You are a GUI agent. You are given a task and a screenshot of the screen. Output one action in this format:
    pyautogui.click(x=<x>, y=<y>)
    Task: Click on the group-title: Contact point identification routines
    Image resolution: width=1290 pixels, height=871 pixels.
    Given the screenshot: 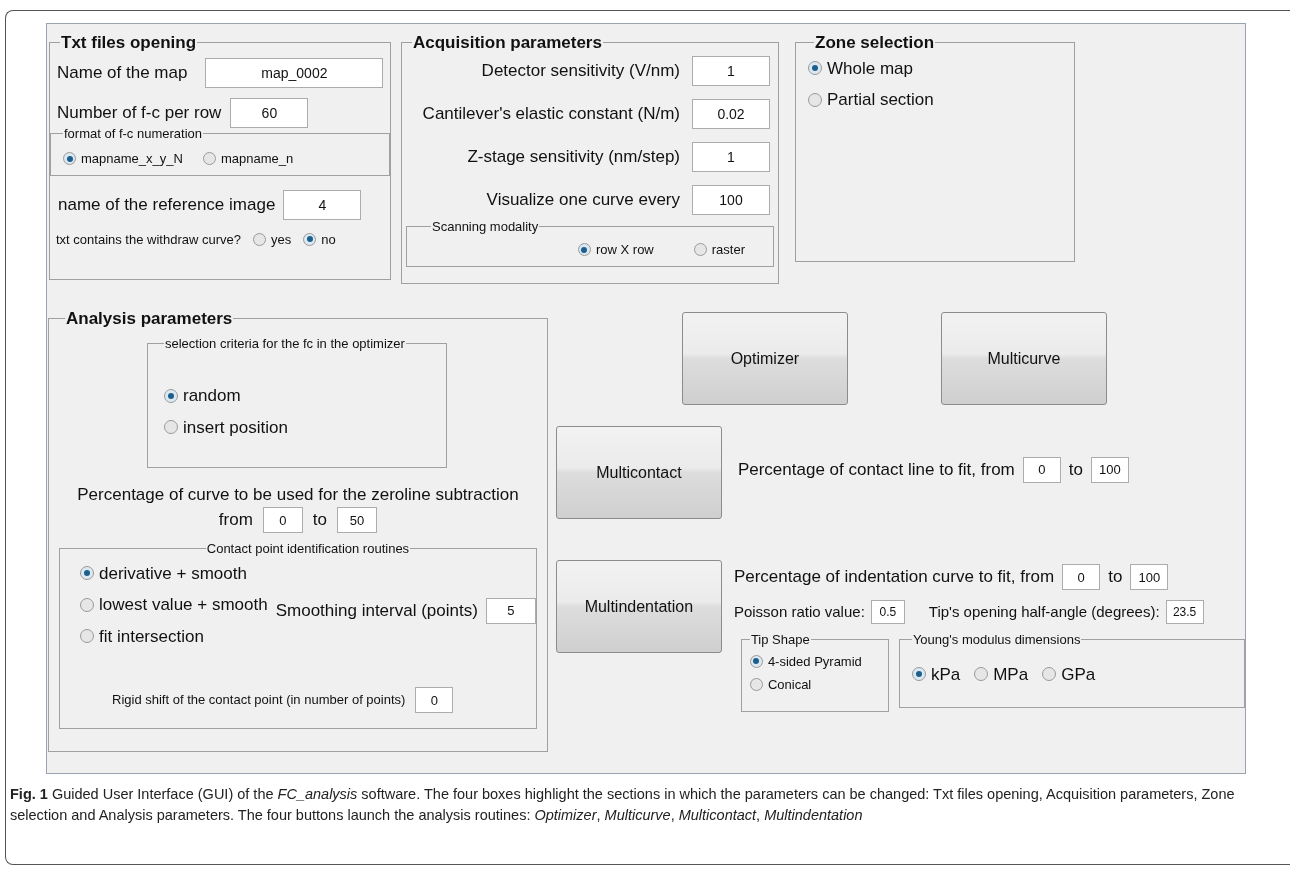 What is the action you would take?
    pyautogui.click(x=308, y=549)
    